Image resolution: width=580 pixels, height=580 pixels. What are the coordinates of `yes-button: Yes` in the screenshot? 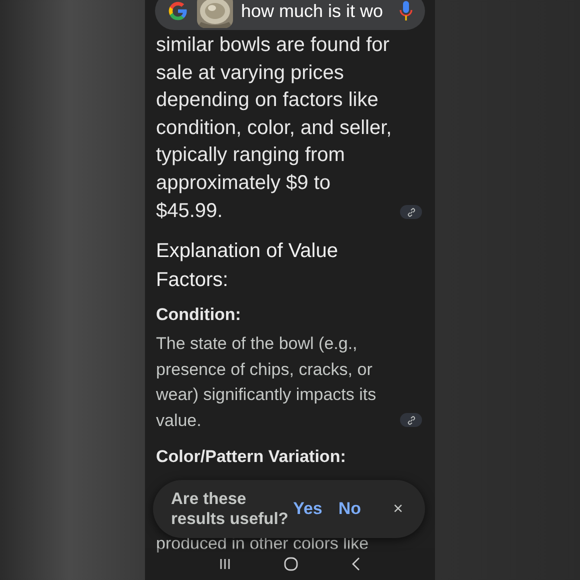 It's located at (307, 509).